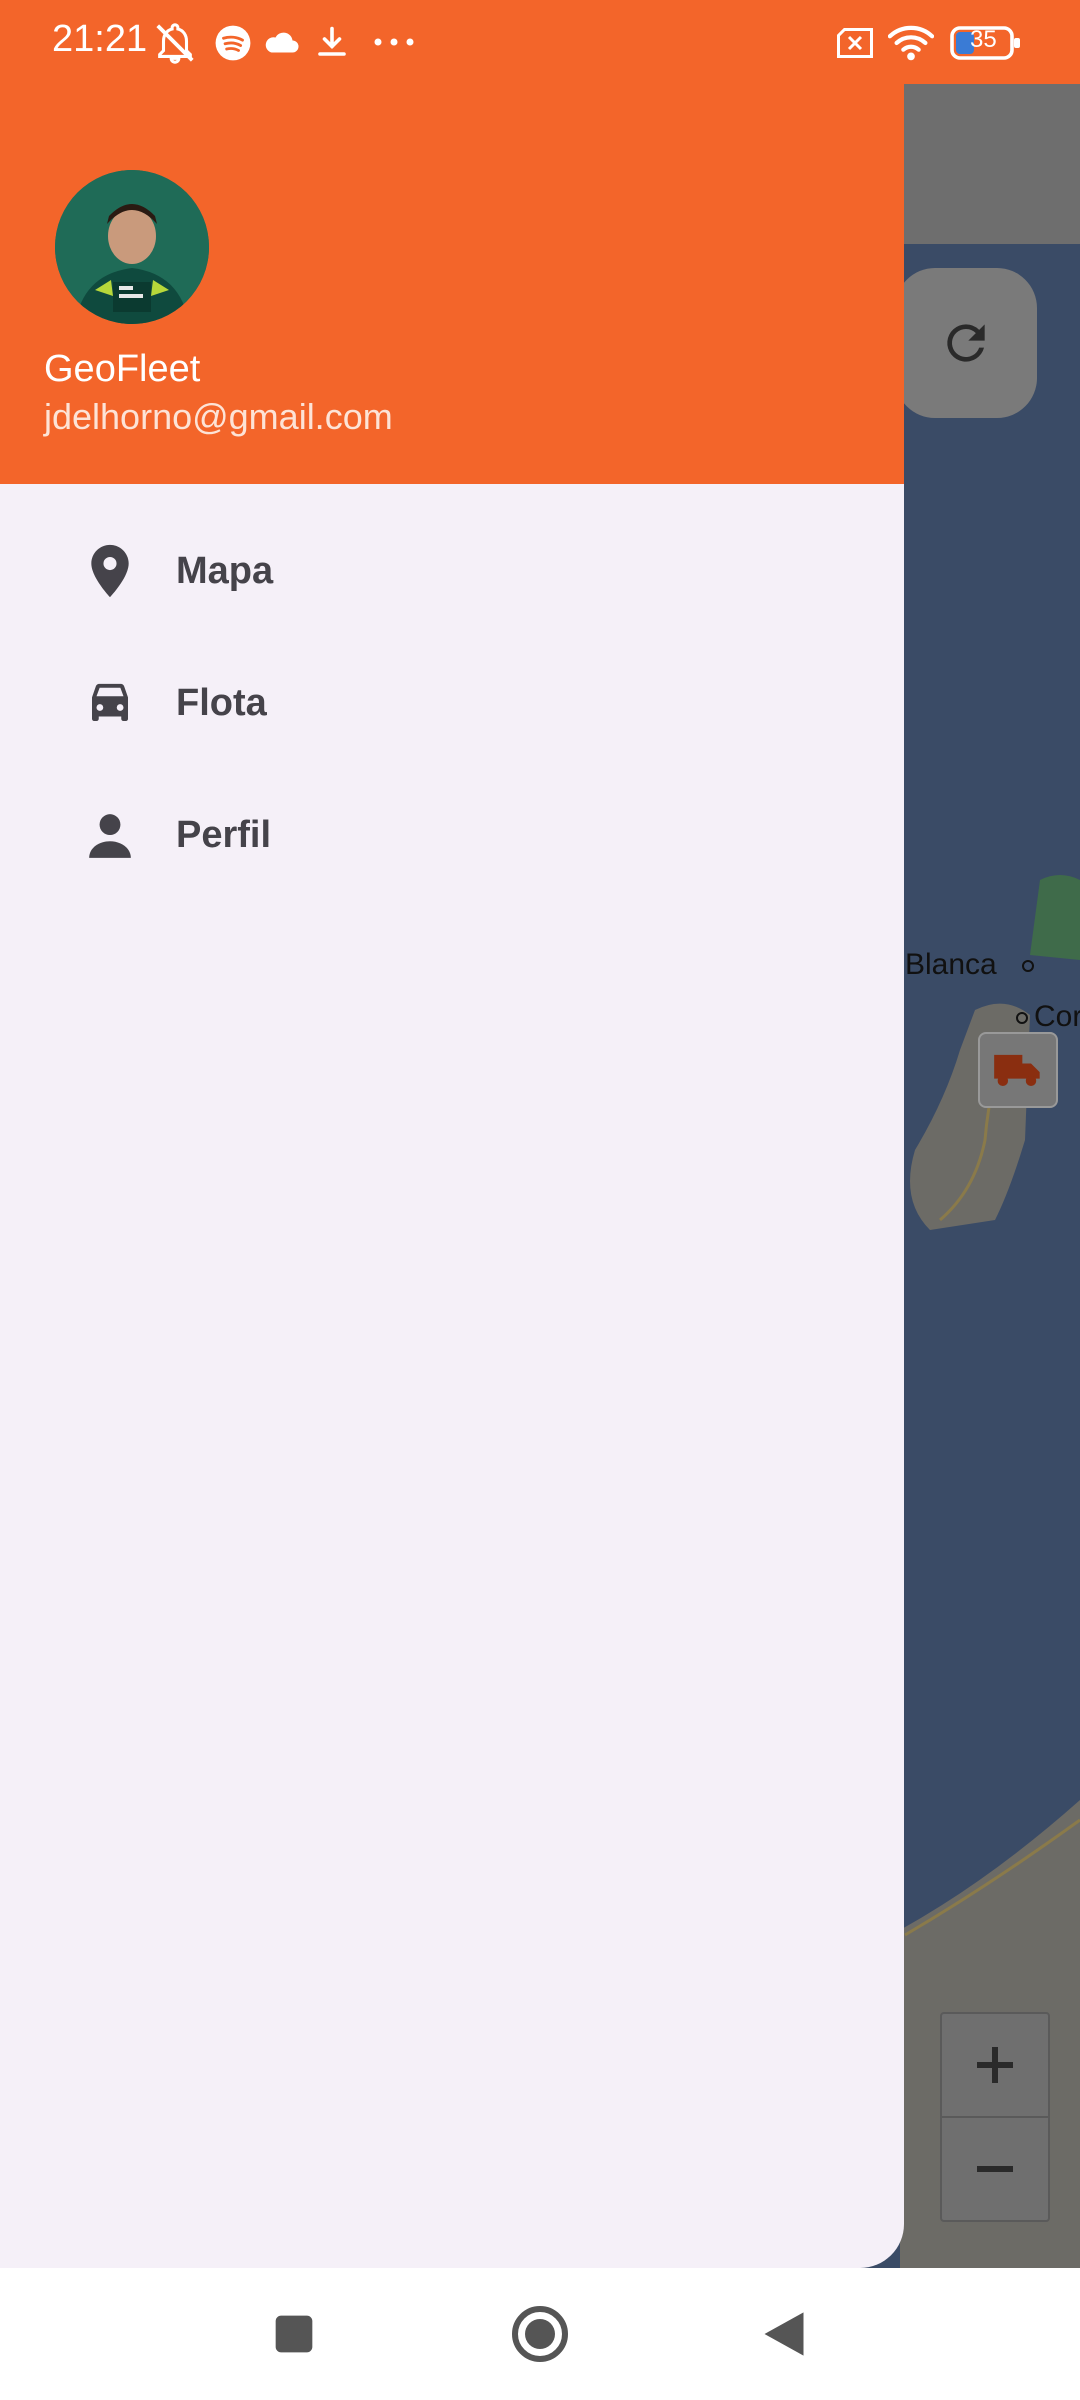  Describe the element at coordinates (221, 702) in the screenshot. I see `drawer-item-label: Flota` at that location.